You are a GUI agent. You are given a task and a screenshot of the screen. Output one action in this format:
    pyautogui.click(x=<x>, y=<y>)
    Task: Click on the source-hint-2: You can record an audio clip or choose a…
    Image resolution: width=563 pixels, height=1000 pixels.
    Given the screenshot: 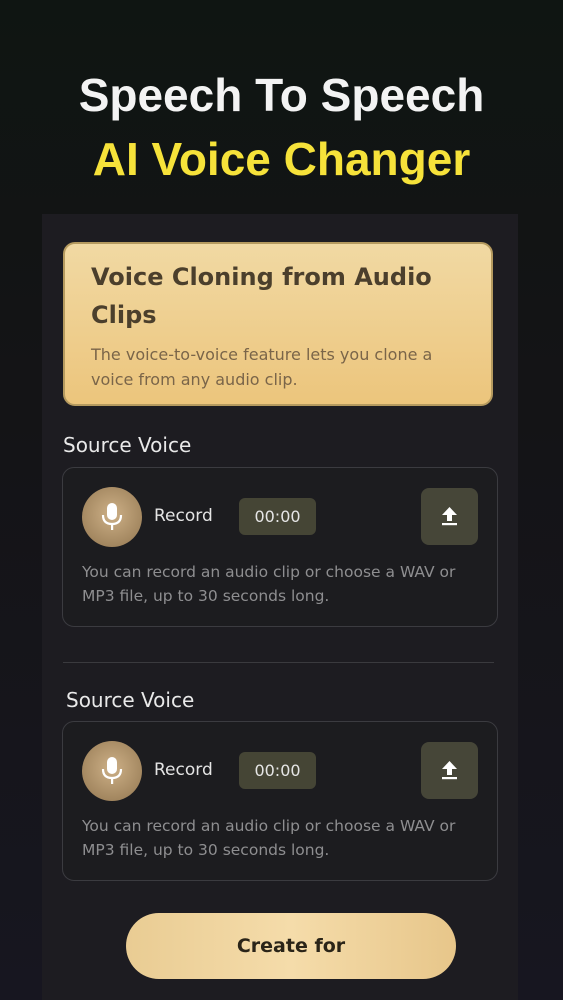 What is the action you would take?
    pyautogui.click(x=269, y=838)
    